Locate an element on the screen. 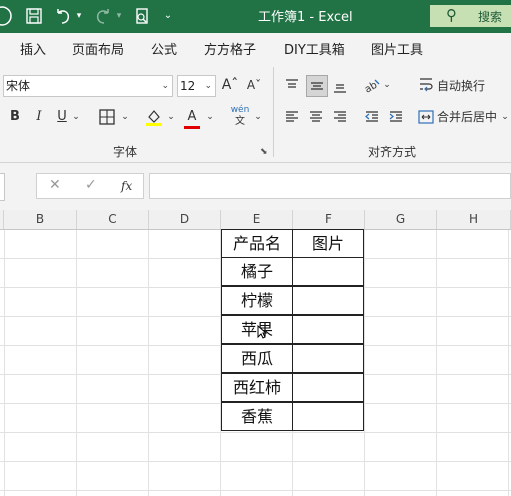  font-color-button: A is located at coordinates (192, 118).